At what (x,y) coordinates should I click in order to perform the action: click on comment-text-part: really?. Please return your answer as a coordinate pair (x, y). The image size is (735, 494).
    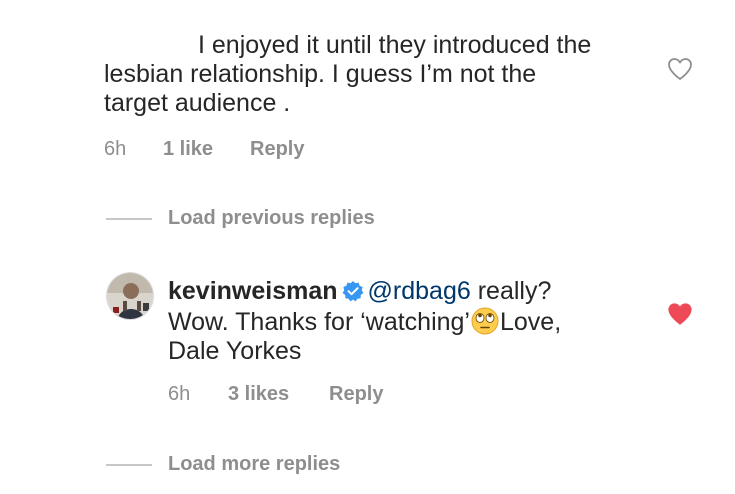
    Looking at the image, I should click on (511, 291).